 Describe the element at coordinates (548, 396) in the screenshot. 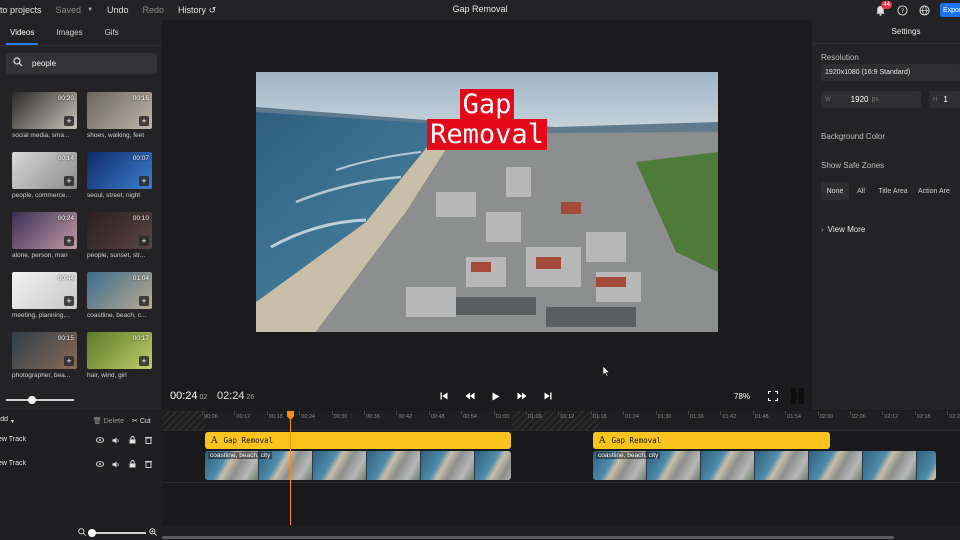

I see `skip-to-end-icon` at that location.